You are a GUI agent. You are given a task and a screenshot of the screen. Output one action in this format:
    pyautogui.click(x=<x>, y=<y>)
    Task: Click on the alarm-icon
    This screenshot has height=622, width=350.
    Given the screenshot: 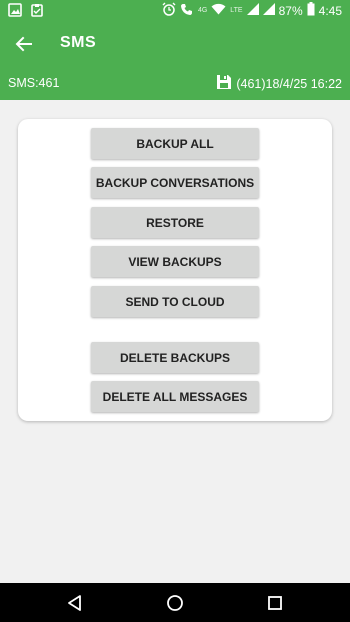 What is the action you would take?
    pyautogui.click(x=169, y=10)
    